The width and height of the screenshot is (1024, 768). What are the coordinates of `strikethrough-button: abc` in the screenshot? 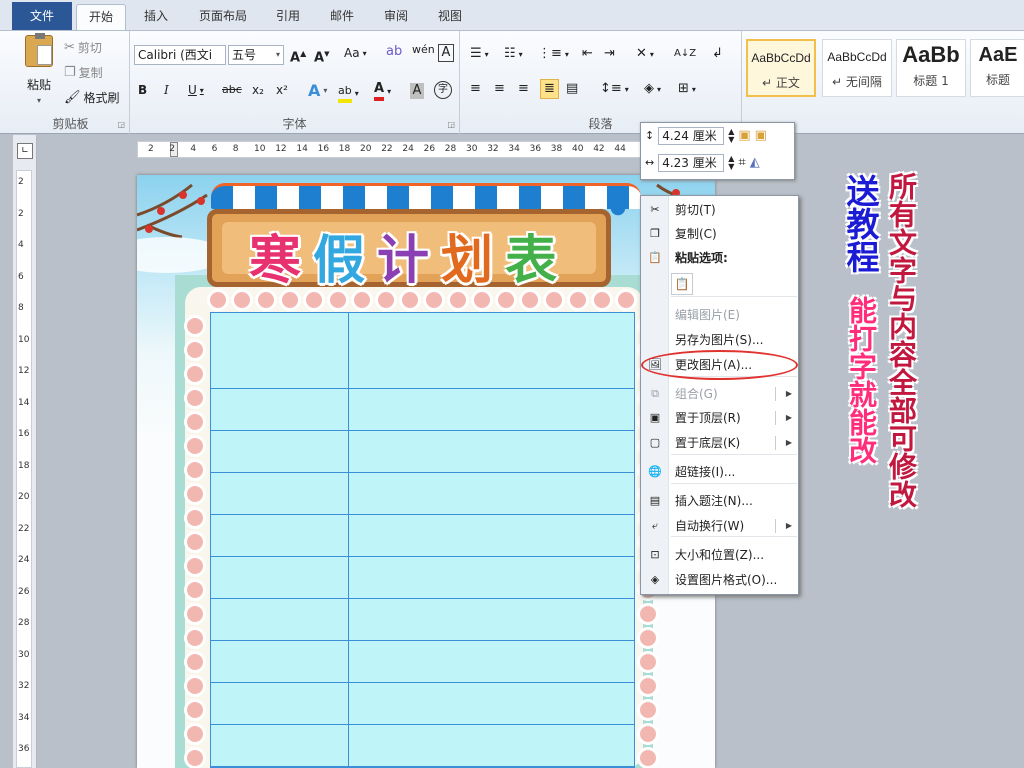 It's located at (232, 89).